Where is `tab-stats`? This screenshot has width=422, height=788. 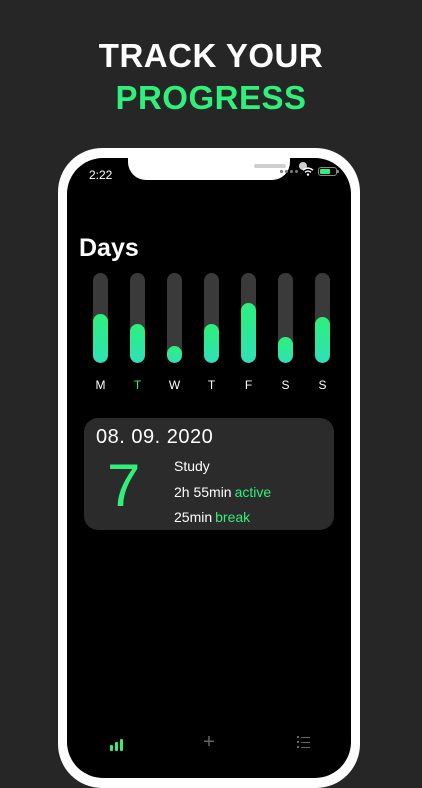 tab-stats is located at coordinates (116, 742).